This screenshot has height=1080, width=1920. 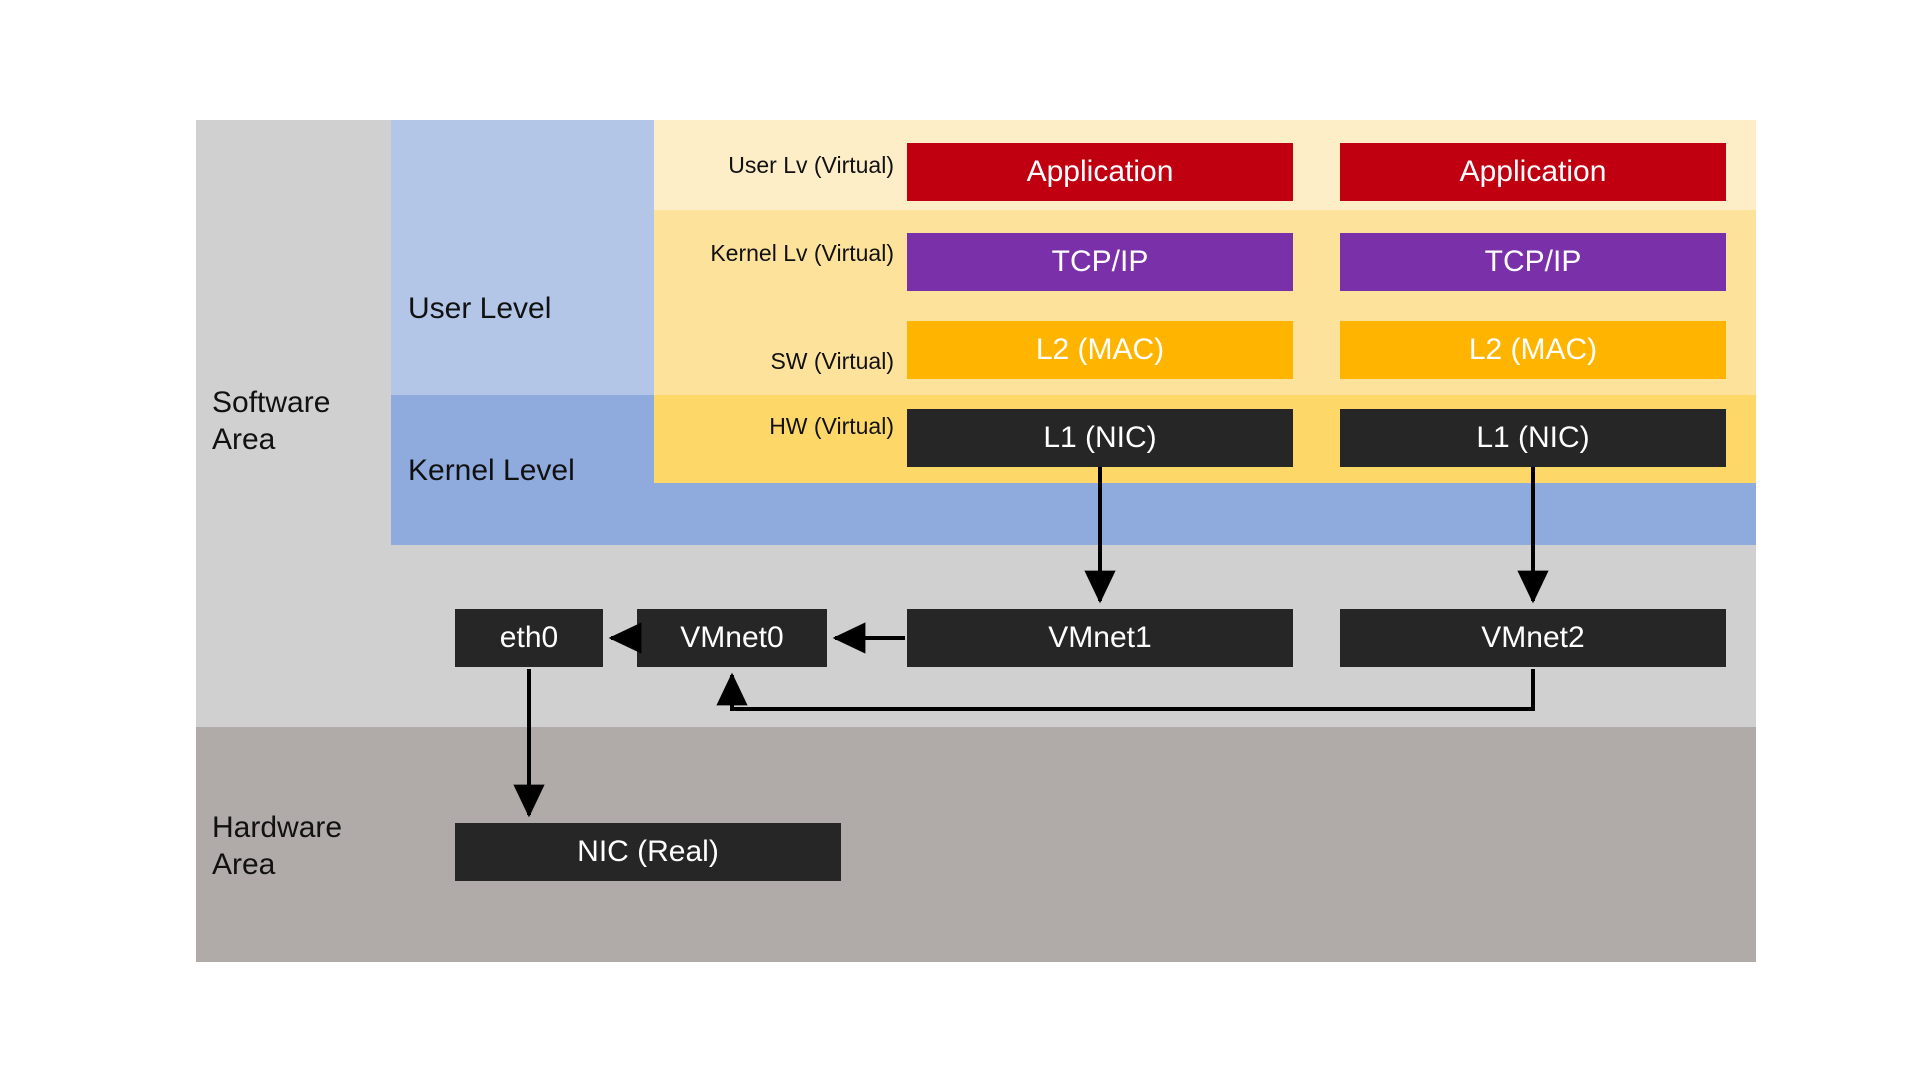 What do you see at coordinates (277, 846) in the screenshot?
I see `hardware-area-label: Hardware Area` at bounding box center [277, 846].